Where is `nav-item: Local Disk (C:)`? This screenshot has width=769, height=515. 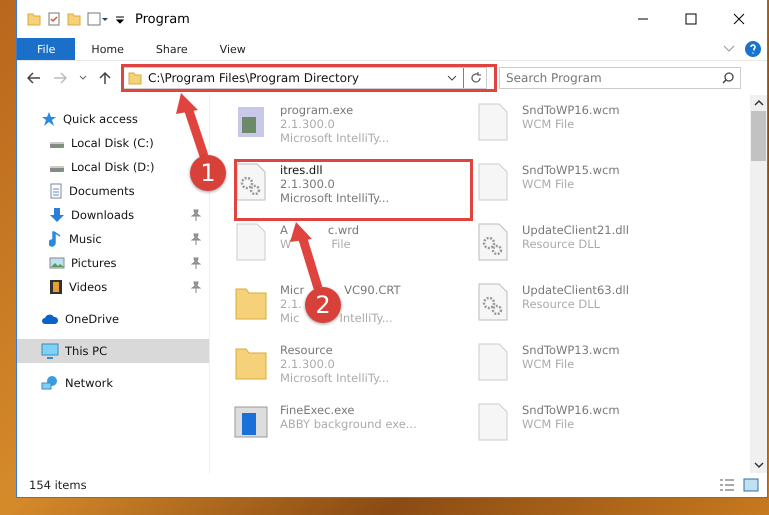
nav-item: Local Disk (C:) is located at coordinates (87, 143).